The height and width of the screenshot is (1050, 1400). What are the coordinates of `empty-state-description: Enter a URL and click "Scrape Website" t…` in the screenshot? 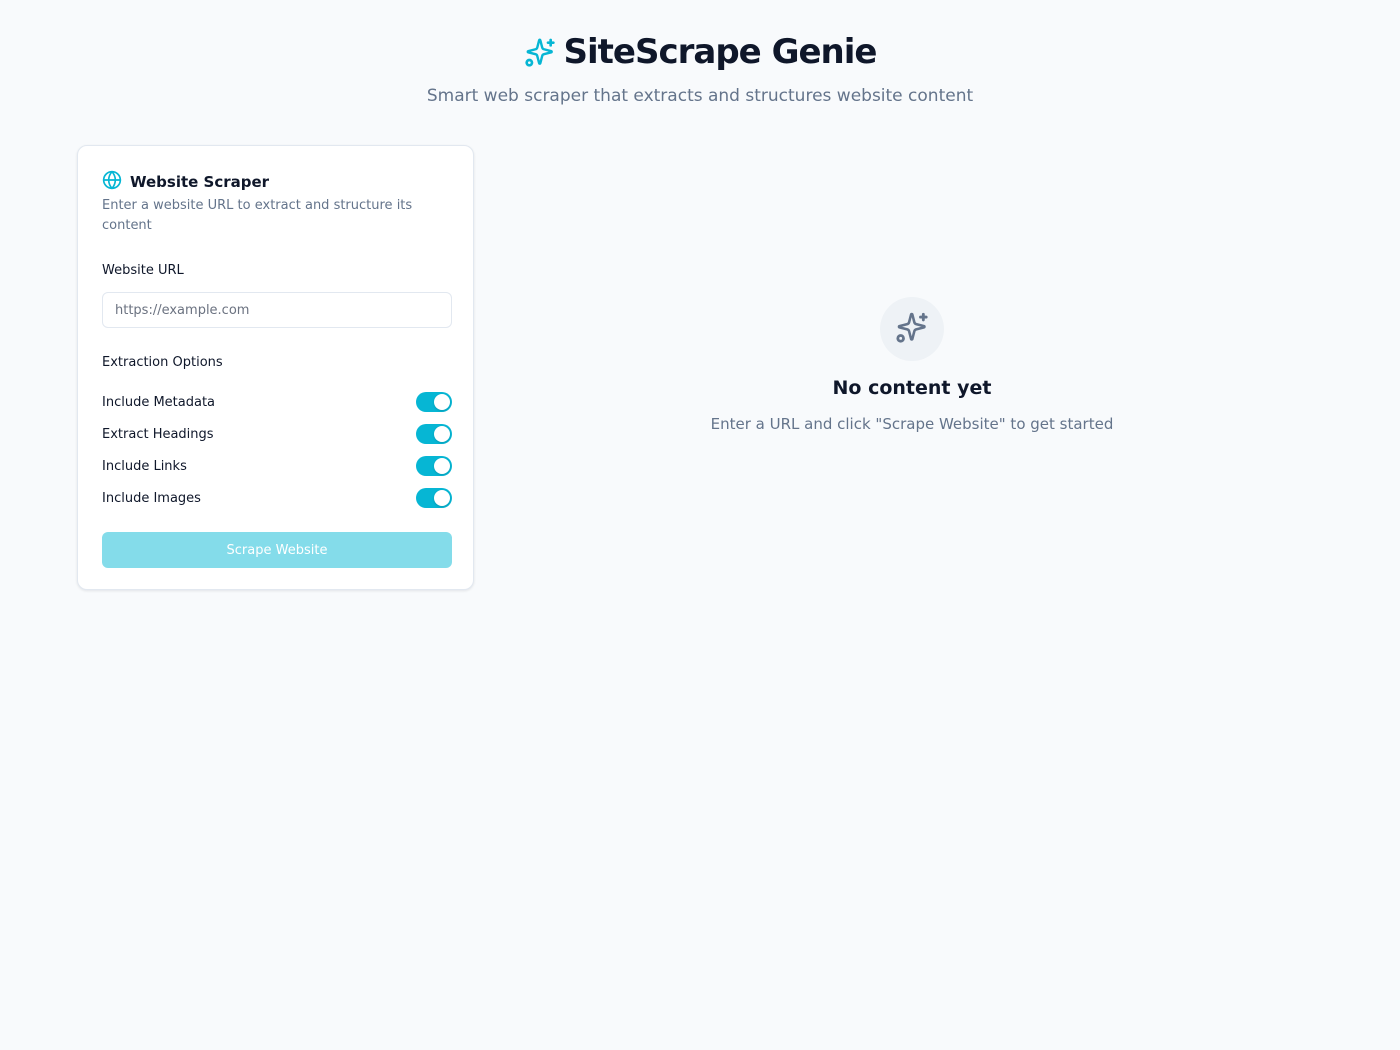 It's located at (912, 424).